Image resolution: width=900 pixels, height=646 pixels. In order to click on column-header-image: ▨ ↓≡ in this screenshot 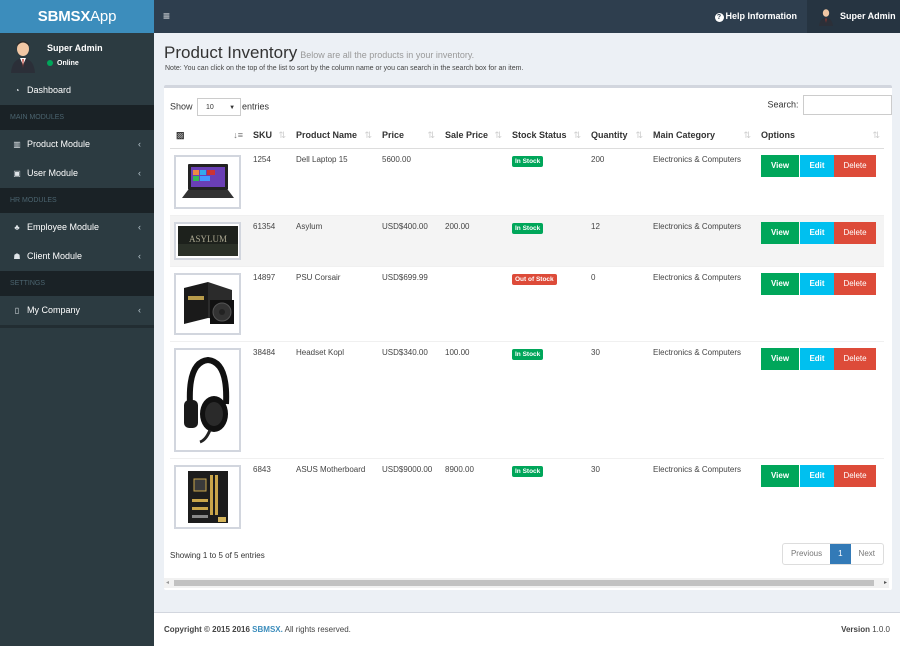, I will do `click(208, 136)`.